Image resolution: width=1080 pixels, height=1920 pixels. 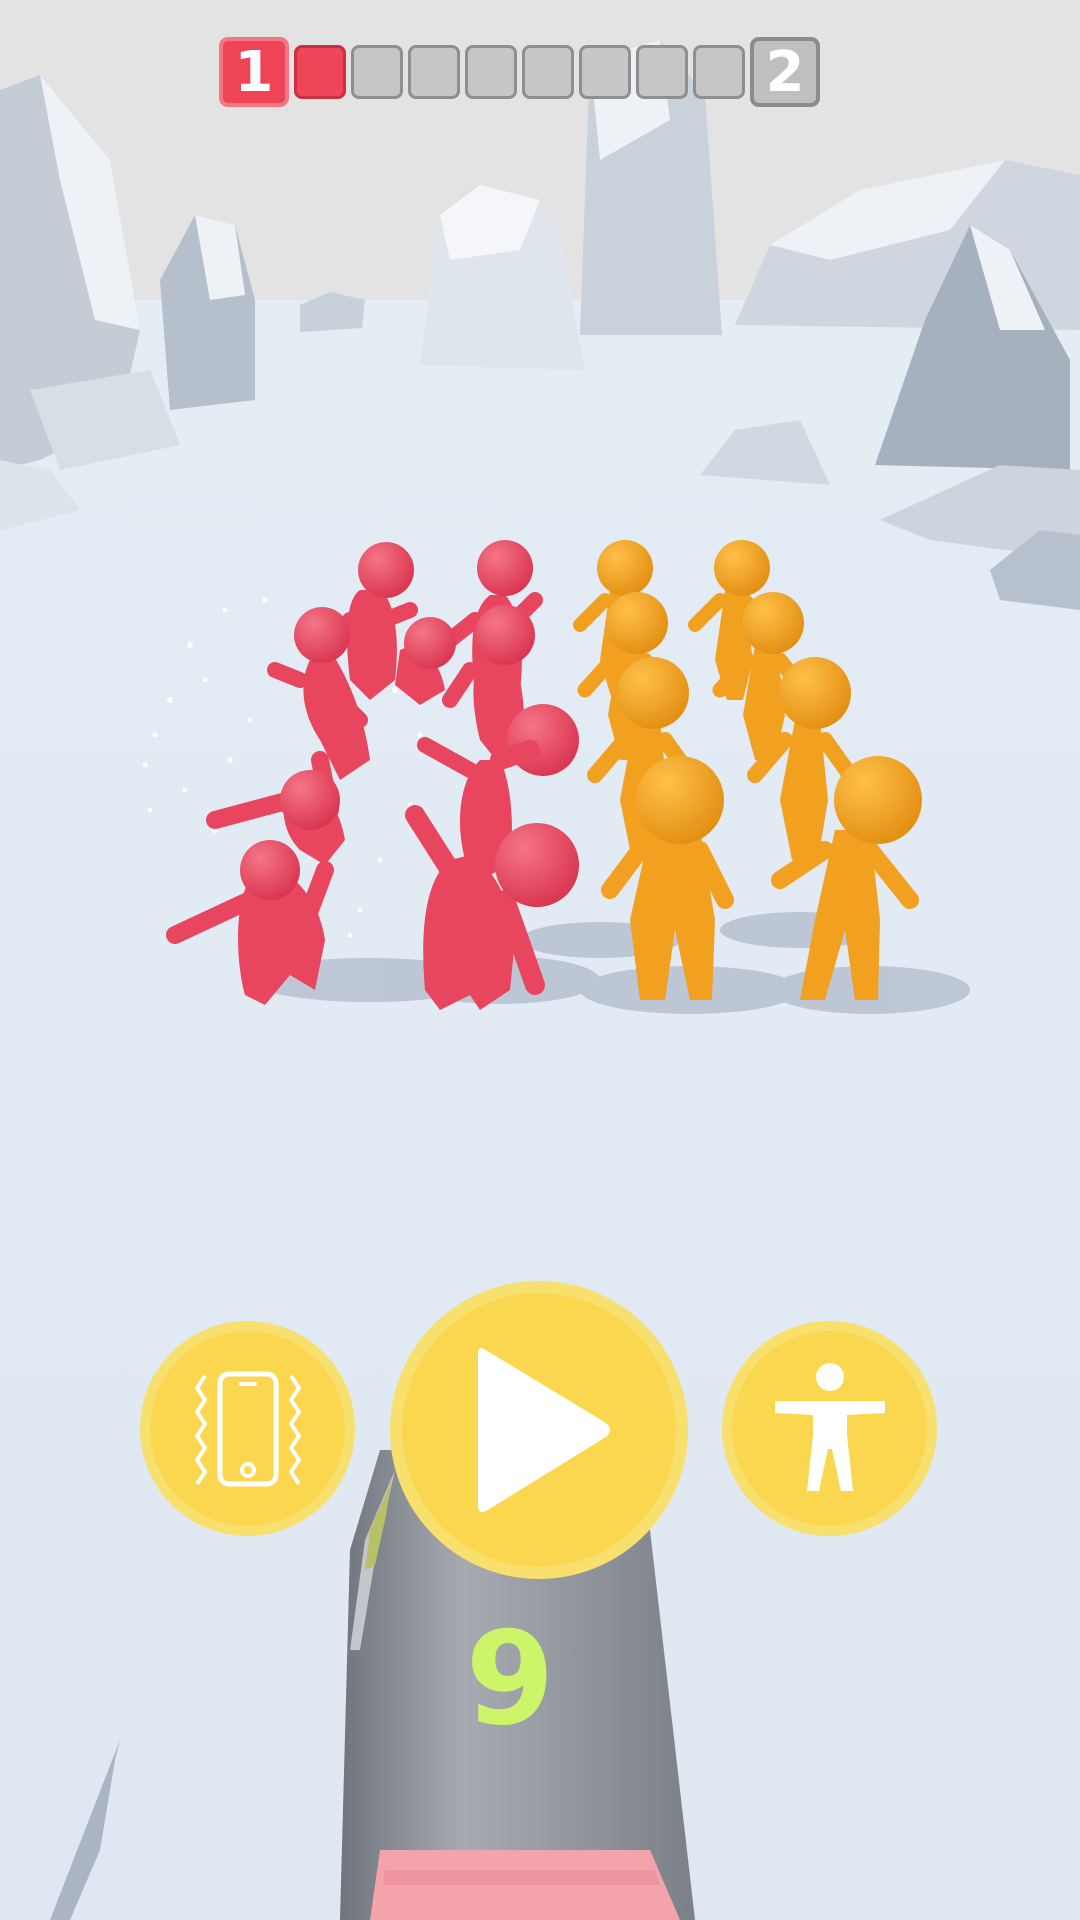 I want to click on next-level-number: 2, so click(x=785, y=72).